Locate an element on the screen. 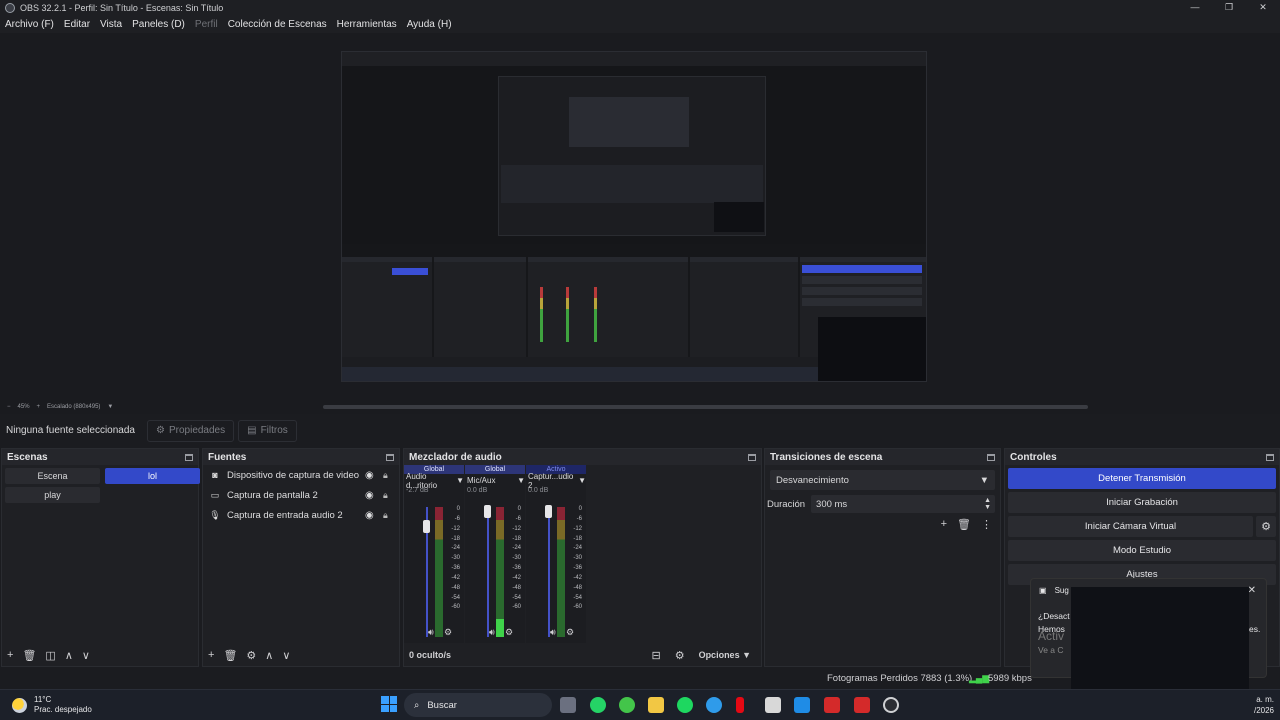 The image size is (1280, 720). whatsapp-icon is located at coordinates (598, 705).